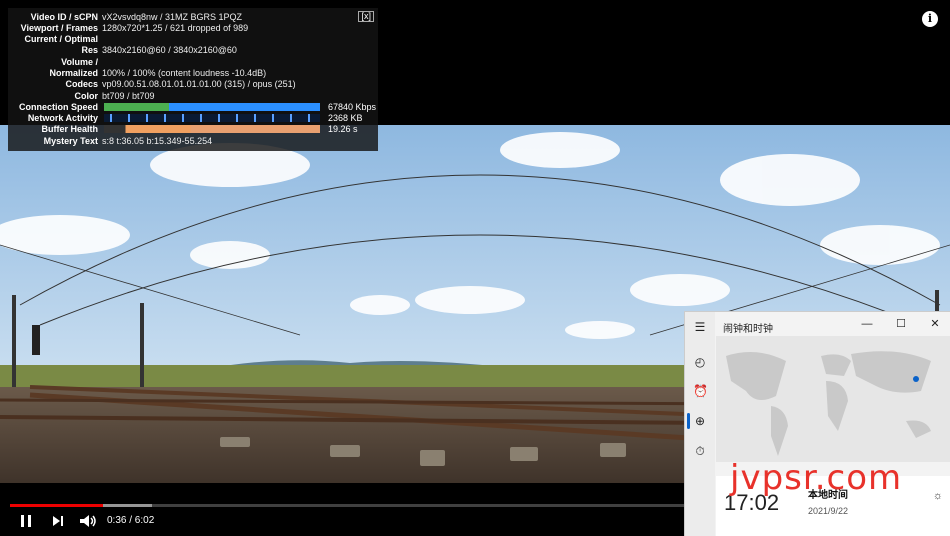 The width and height of the screenshot is (950, 536). Describe the element at coordinates (73, 73) in the screenshot. I see `stats-label: Normalized` at that location.